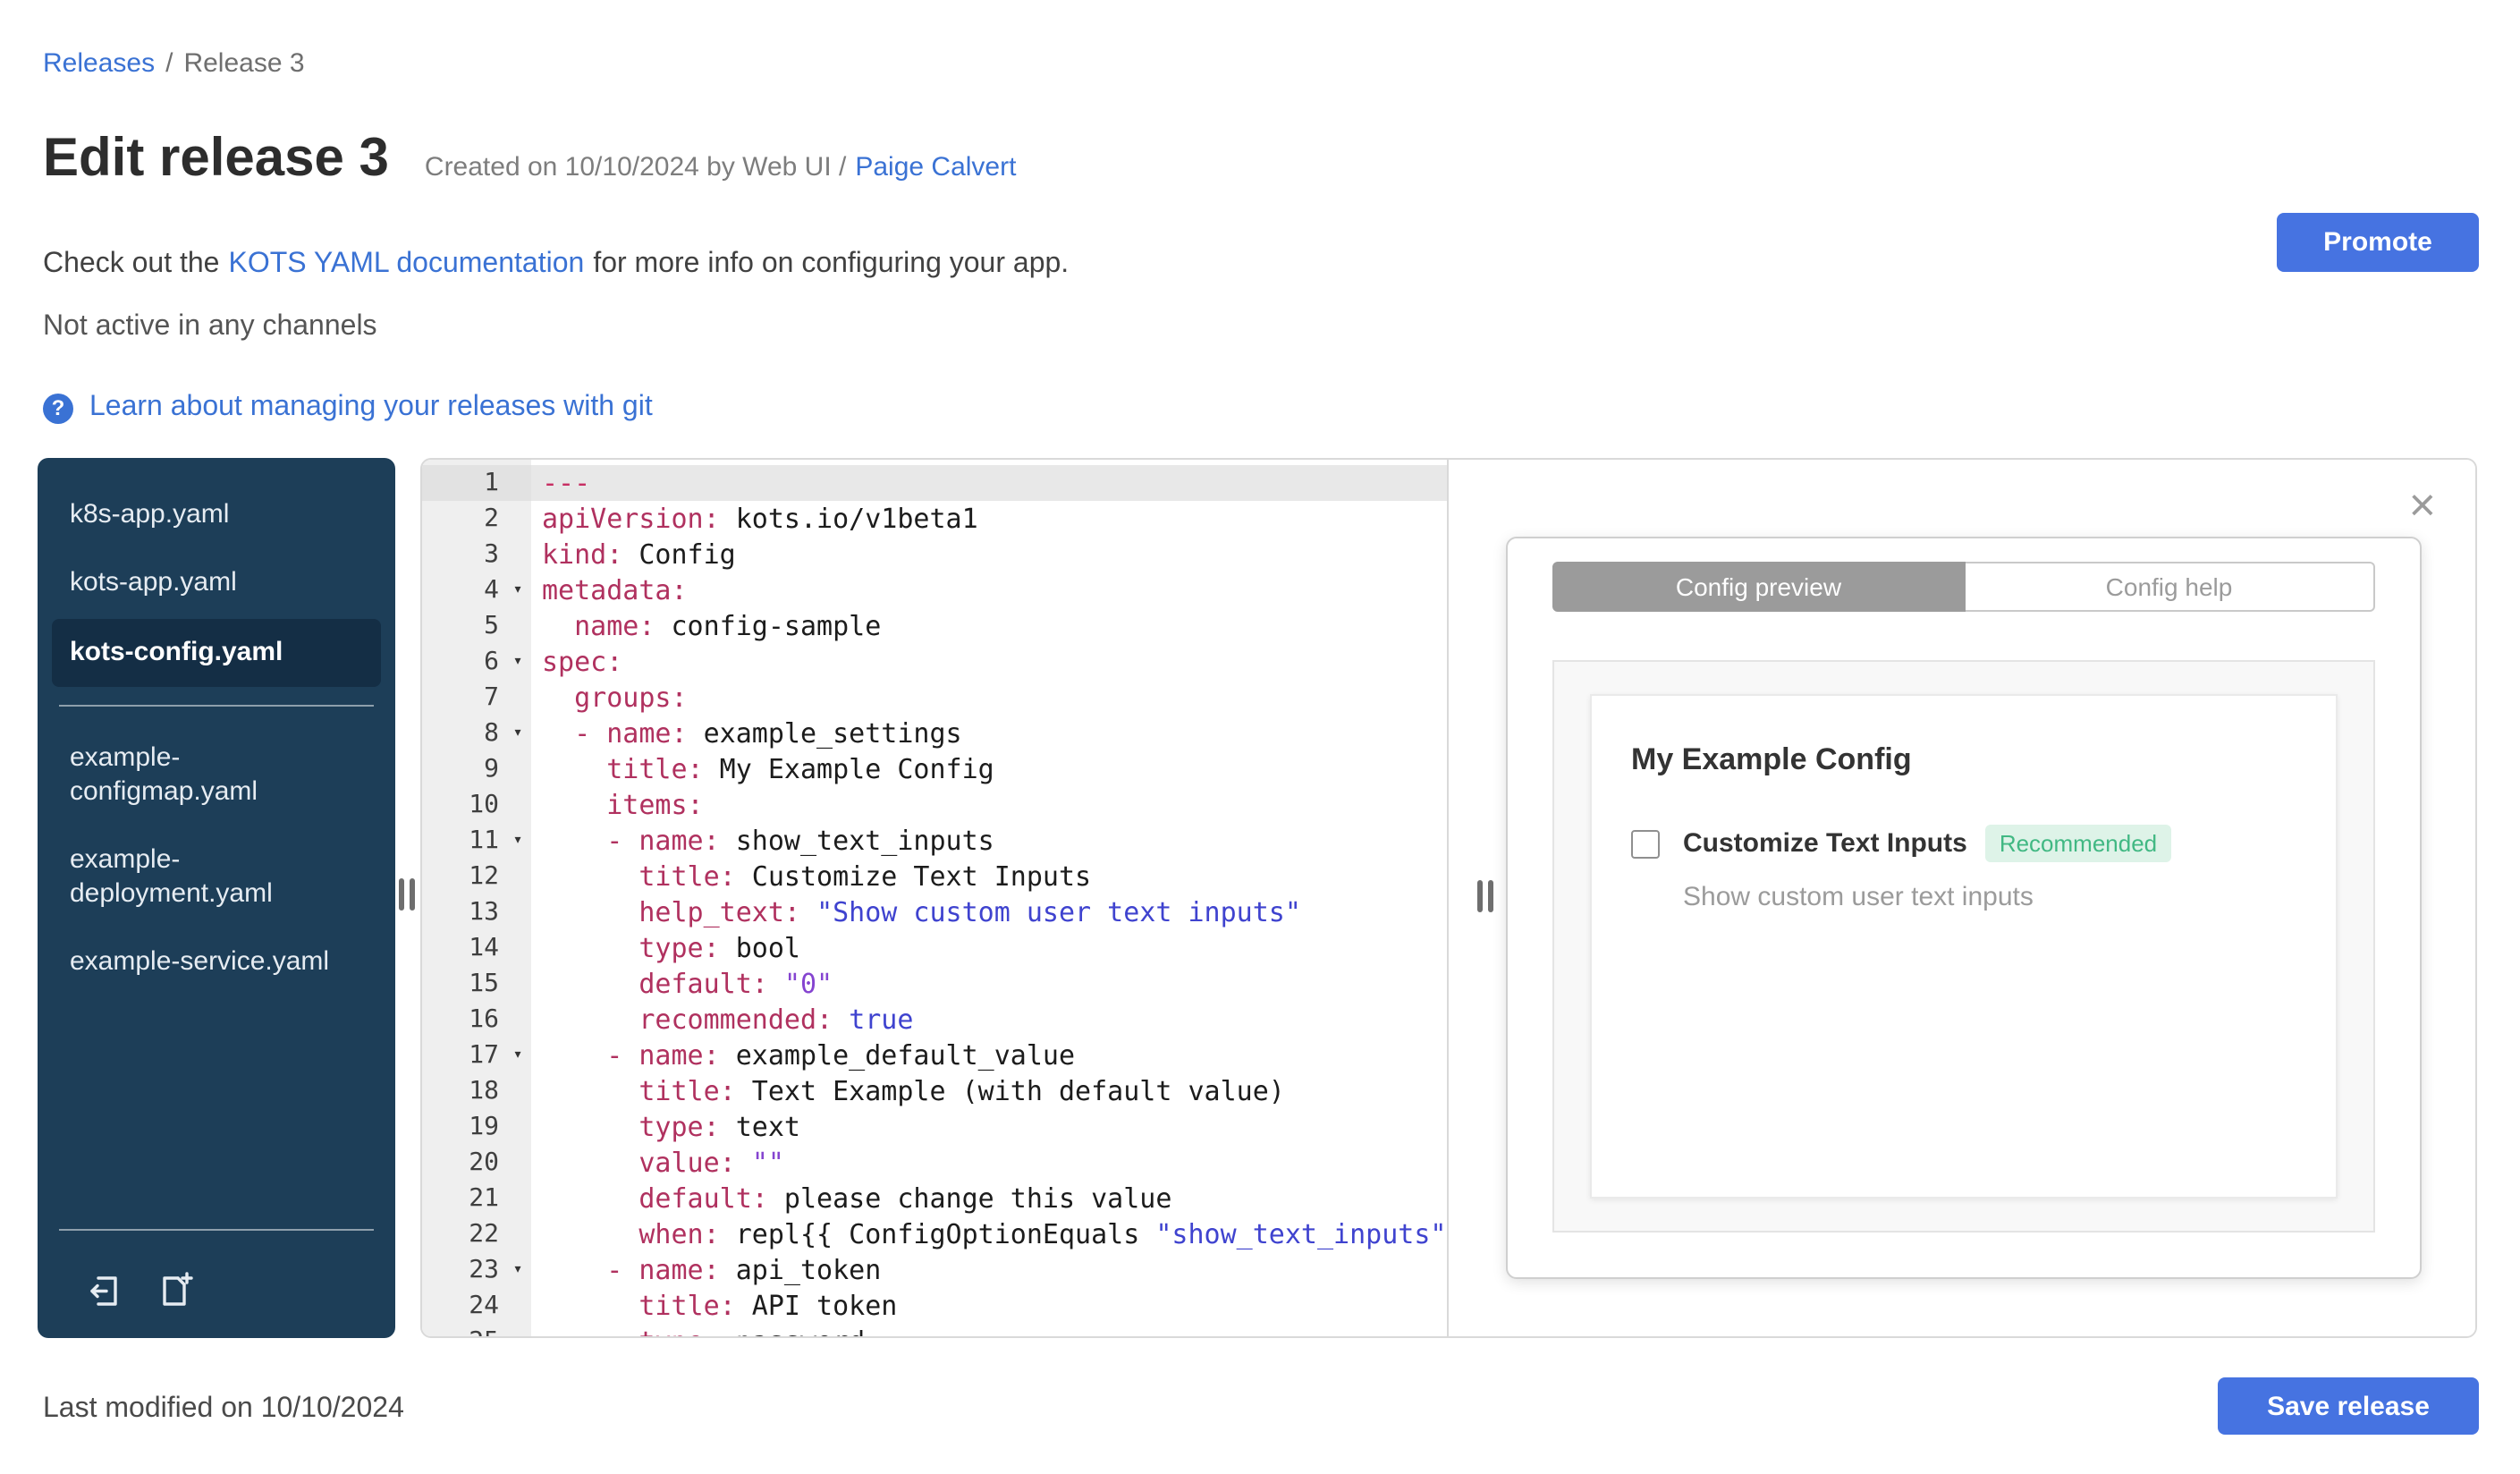  Describe the element at coordinates (216, 158) in the screenshot. I see `page-title: Edit release 3` at that location.